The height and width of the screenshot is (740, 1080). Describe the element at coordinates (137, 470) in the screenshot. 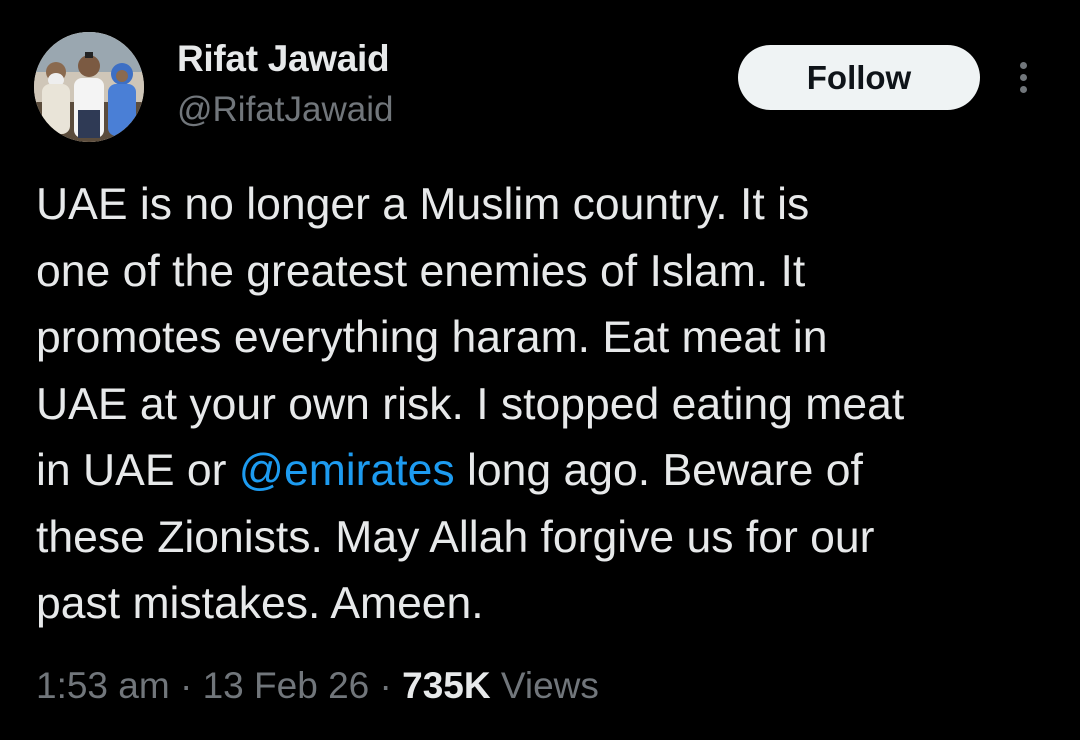

I see `tweet-line-text: in UAE or` at that location.